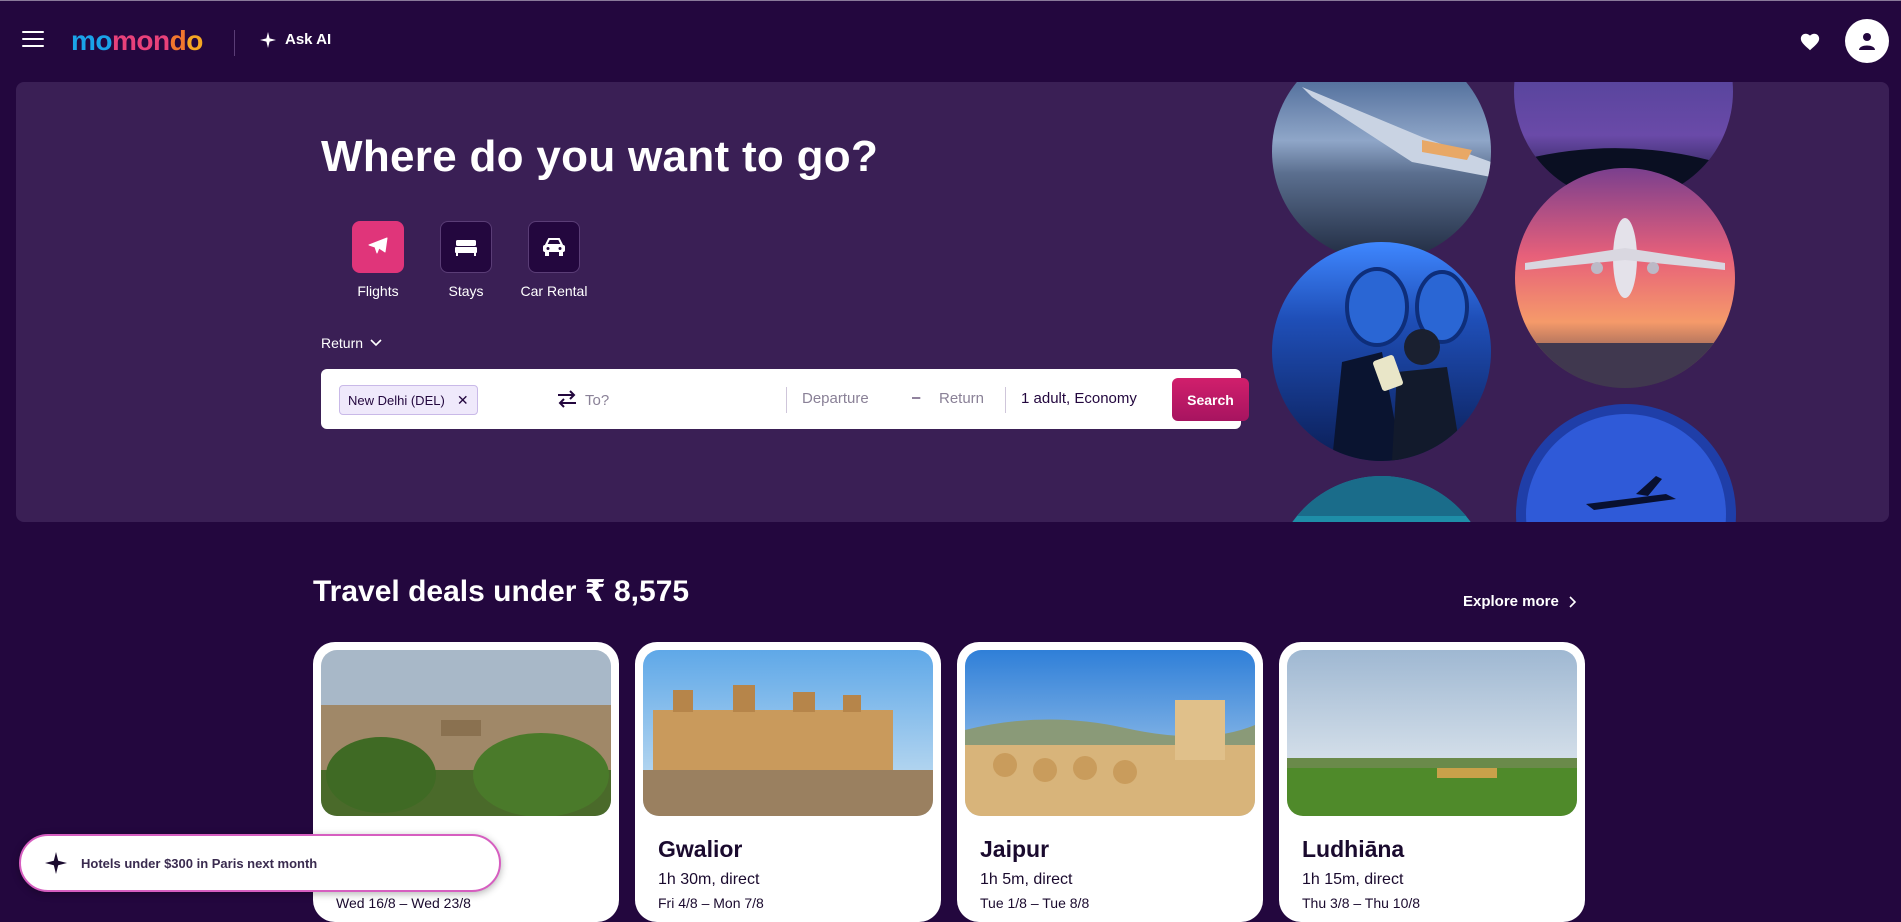  What do you see at coordinates (501, 591) in the screenshot?
I see `deals-title: Travel deals under ₹ 8,575` at bounding box center [501, 591].